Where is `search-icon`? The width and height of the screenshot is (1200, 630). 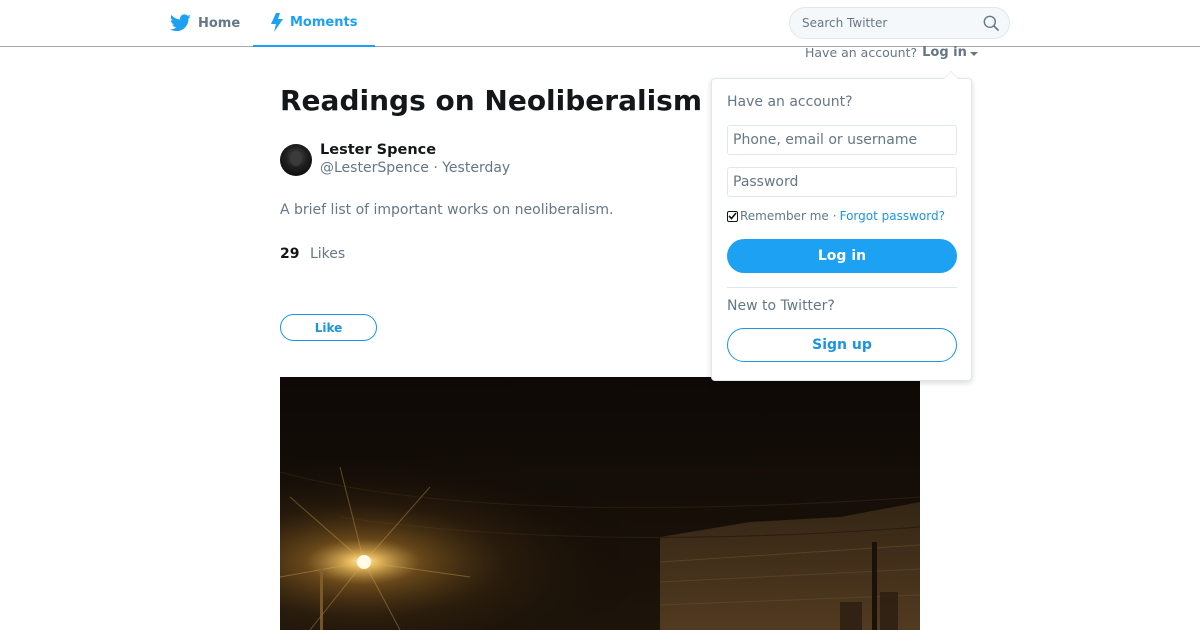
search-icon is located at coordinates (991, 23).